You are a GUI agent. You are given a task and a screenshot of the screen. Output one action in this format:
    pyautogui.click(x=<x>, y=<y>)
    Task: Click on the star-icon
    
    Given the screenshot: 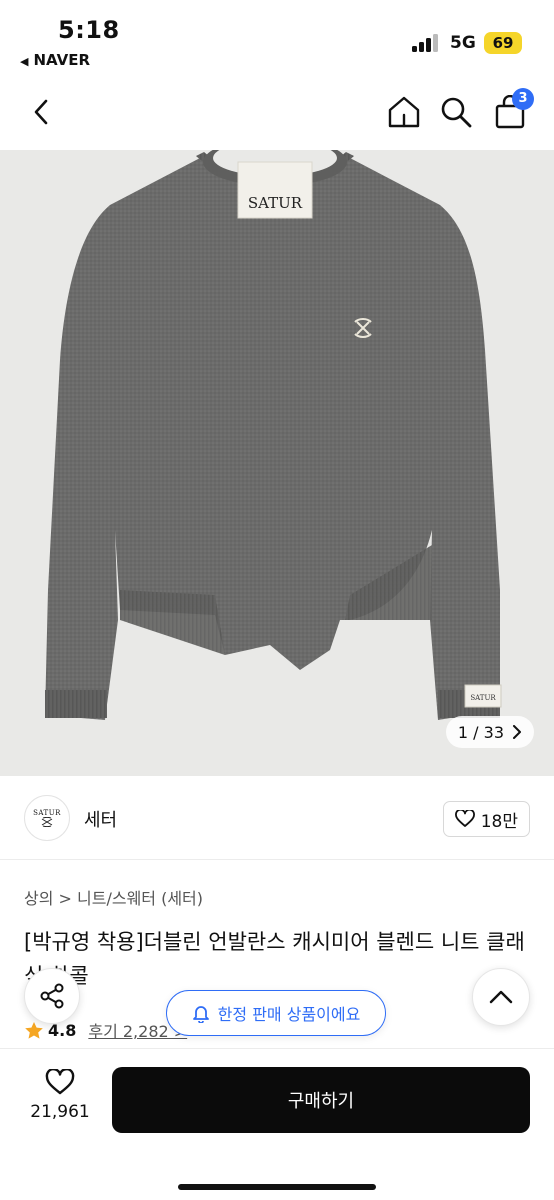 What is the action you would take?
    pyautogui.click(x=34, y=1030)
    